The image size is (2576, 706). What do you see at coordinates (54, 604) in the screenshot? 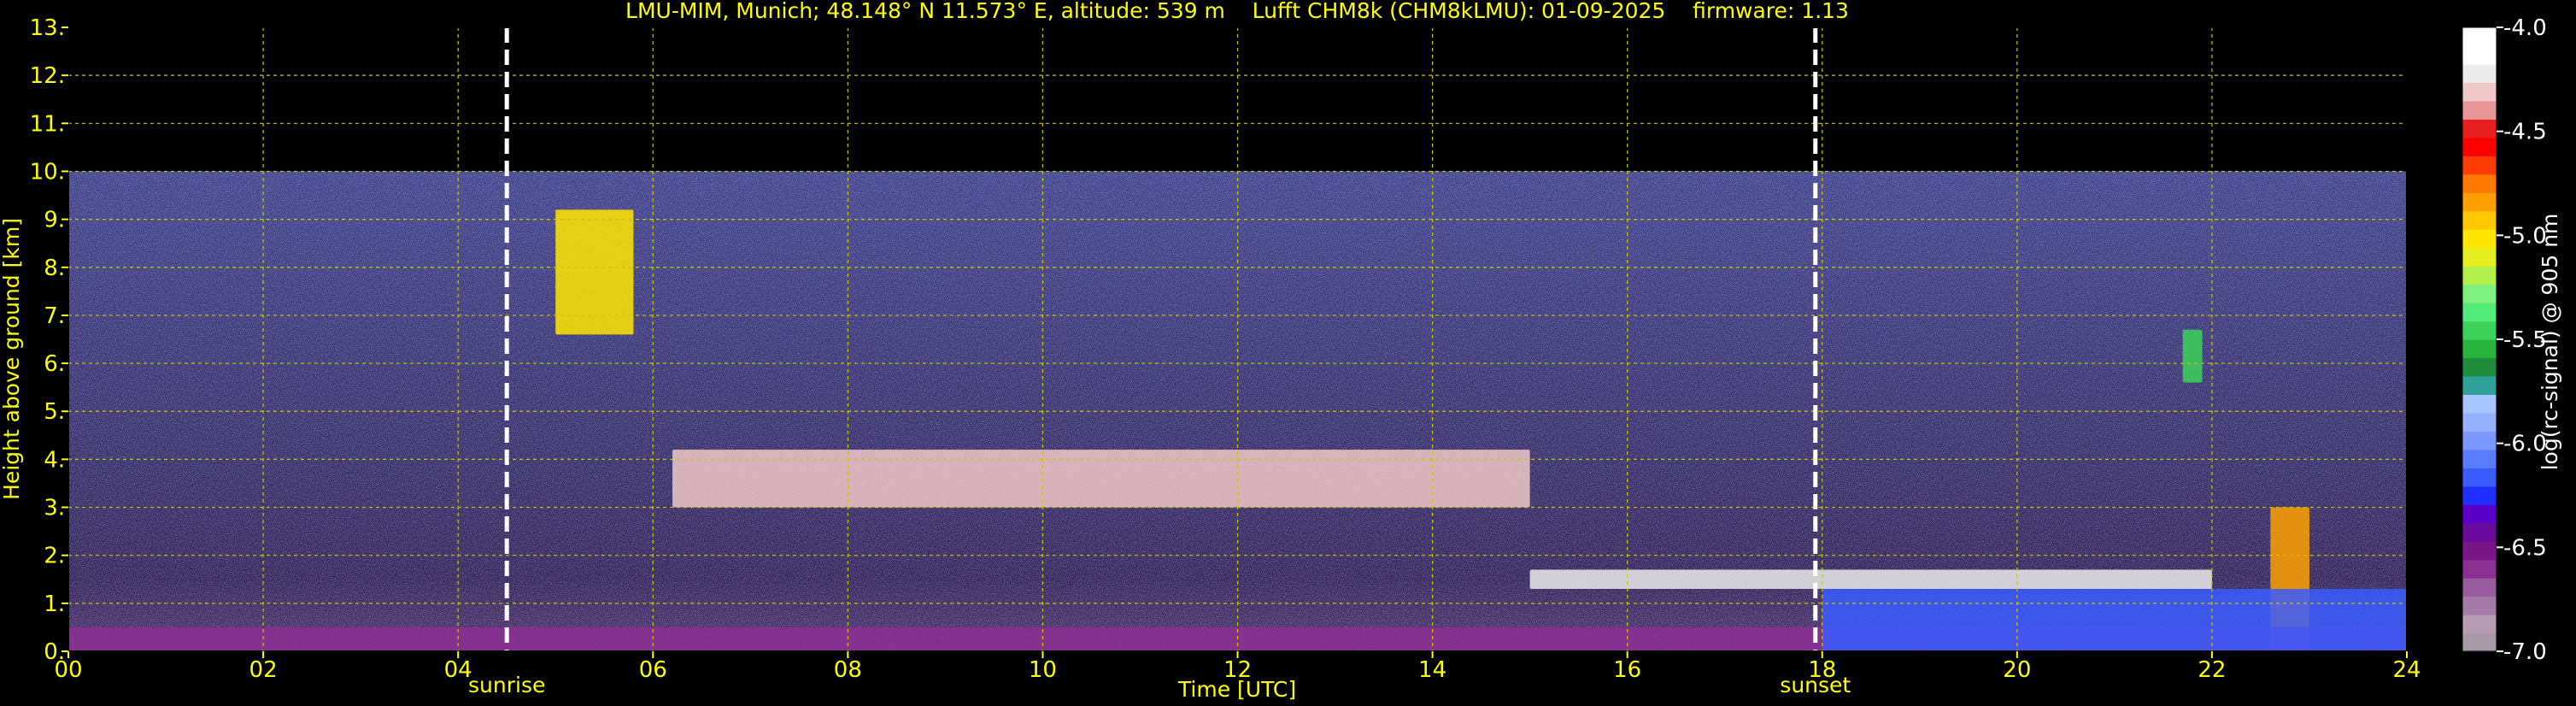
I see `y-tick-label: 1.` at bounding box center [54, 604].